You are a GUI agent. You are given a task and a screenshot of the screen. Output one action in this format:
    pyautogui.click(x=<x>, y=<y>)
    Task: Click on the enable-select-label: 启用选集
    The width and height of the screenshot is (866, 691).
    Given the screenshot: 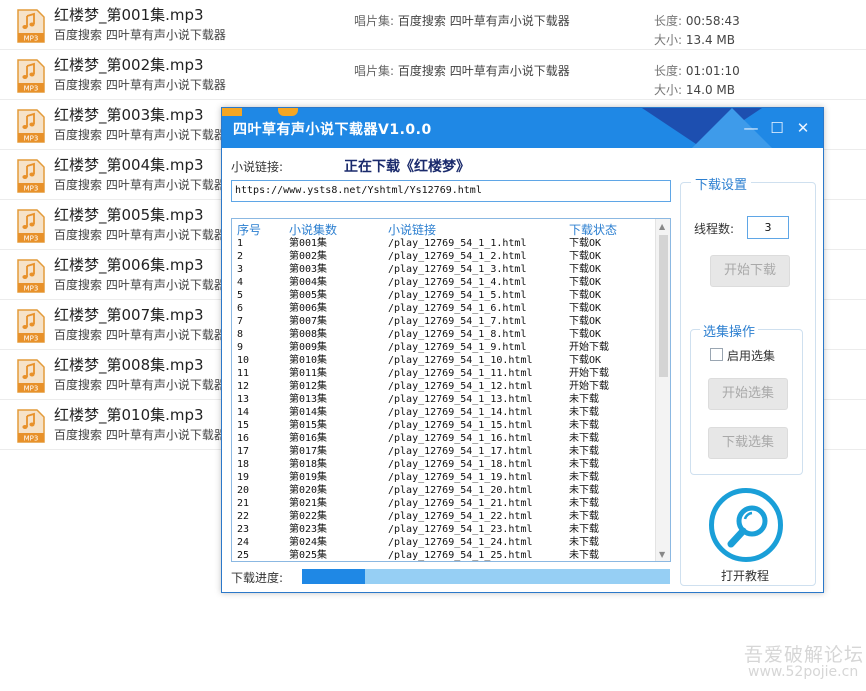 What is the action you would take?
    pyautogui.click(x=751, y=355)
    